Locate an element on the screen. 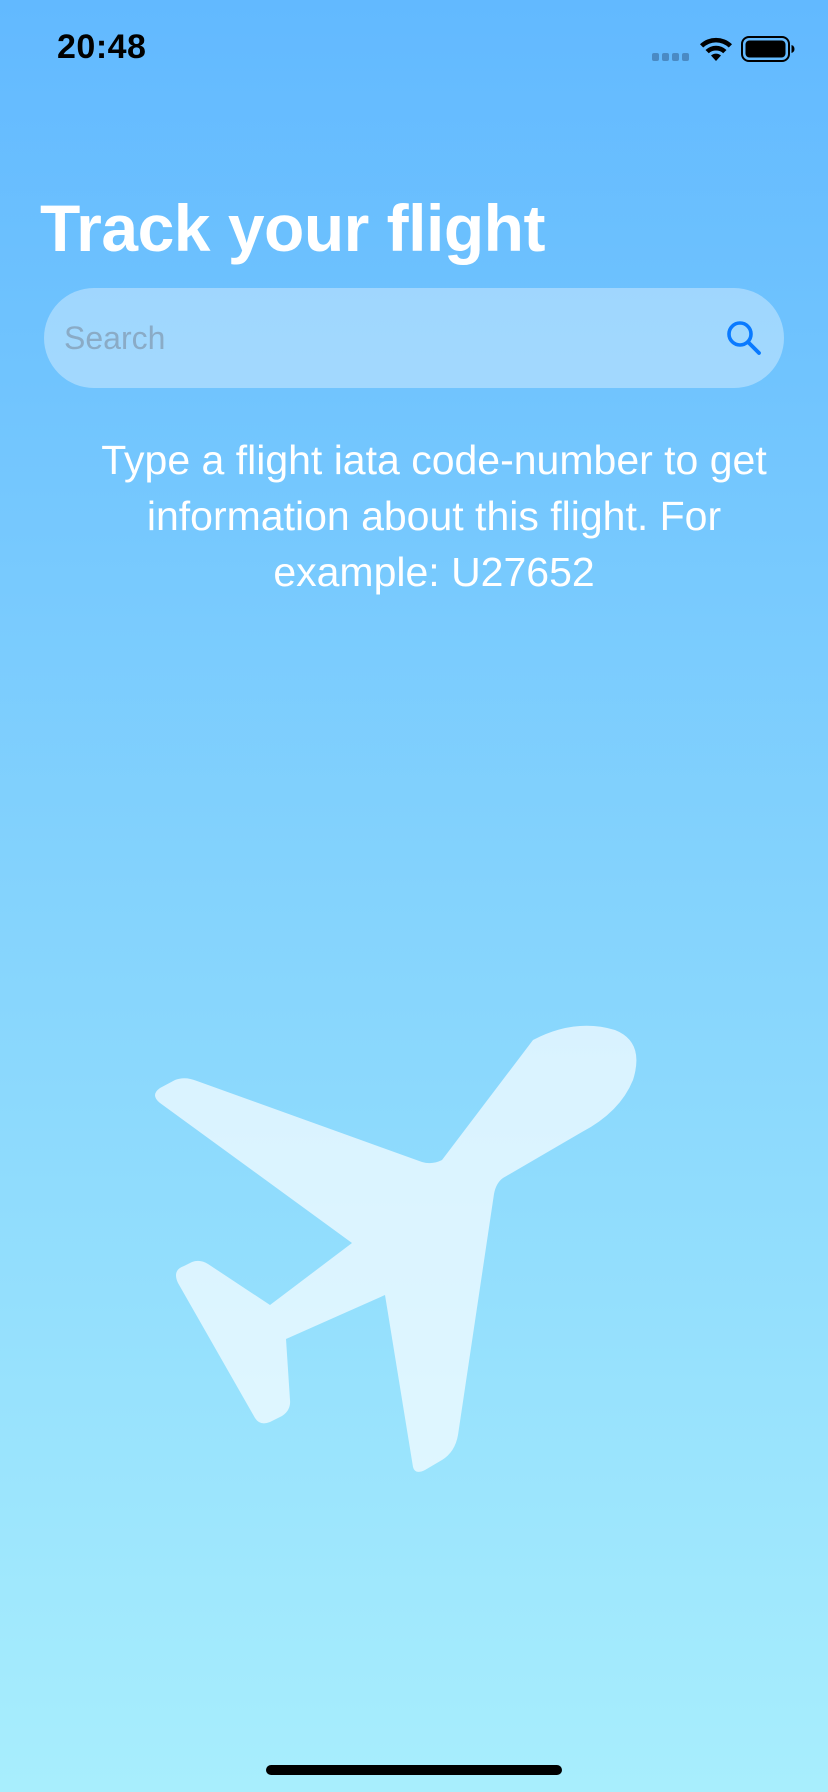  status-bar: 20:48 is located at coordinates (414, 50).